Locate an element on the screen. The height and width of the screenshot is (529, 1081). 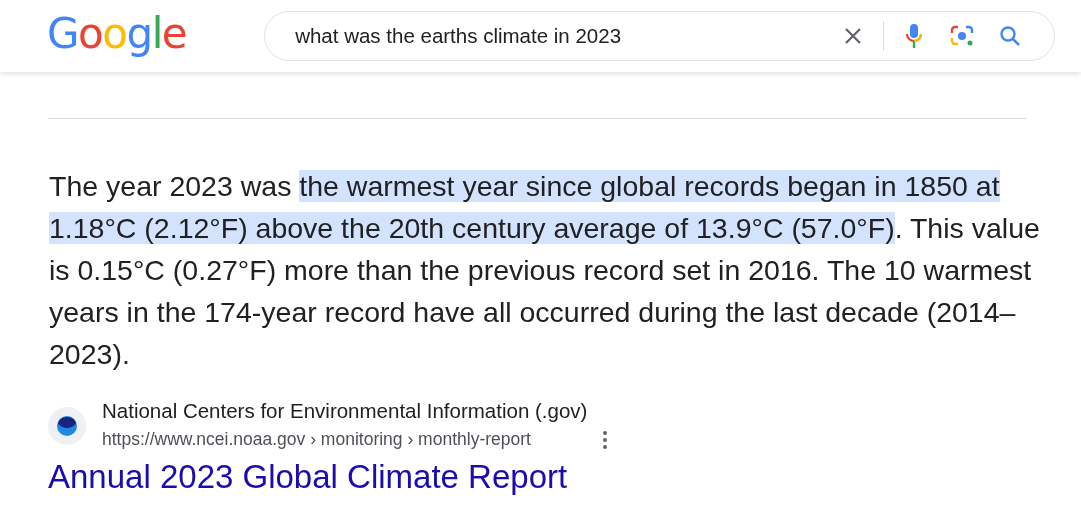
microphone-icon is located at coordinates (914, 36).